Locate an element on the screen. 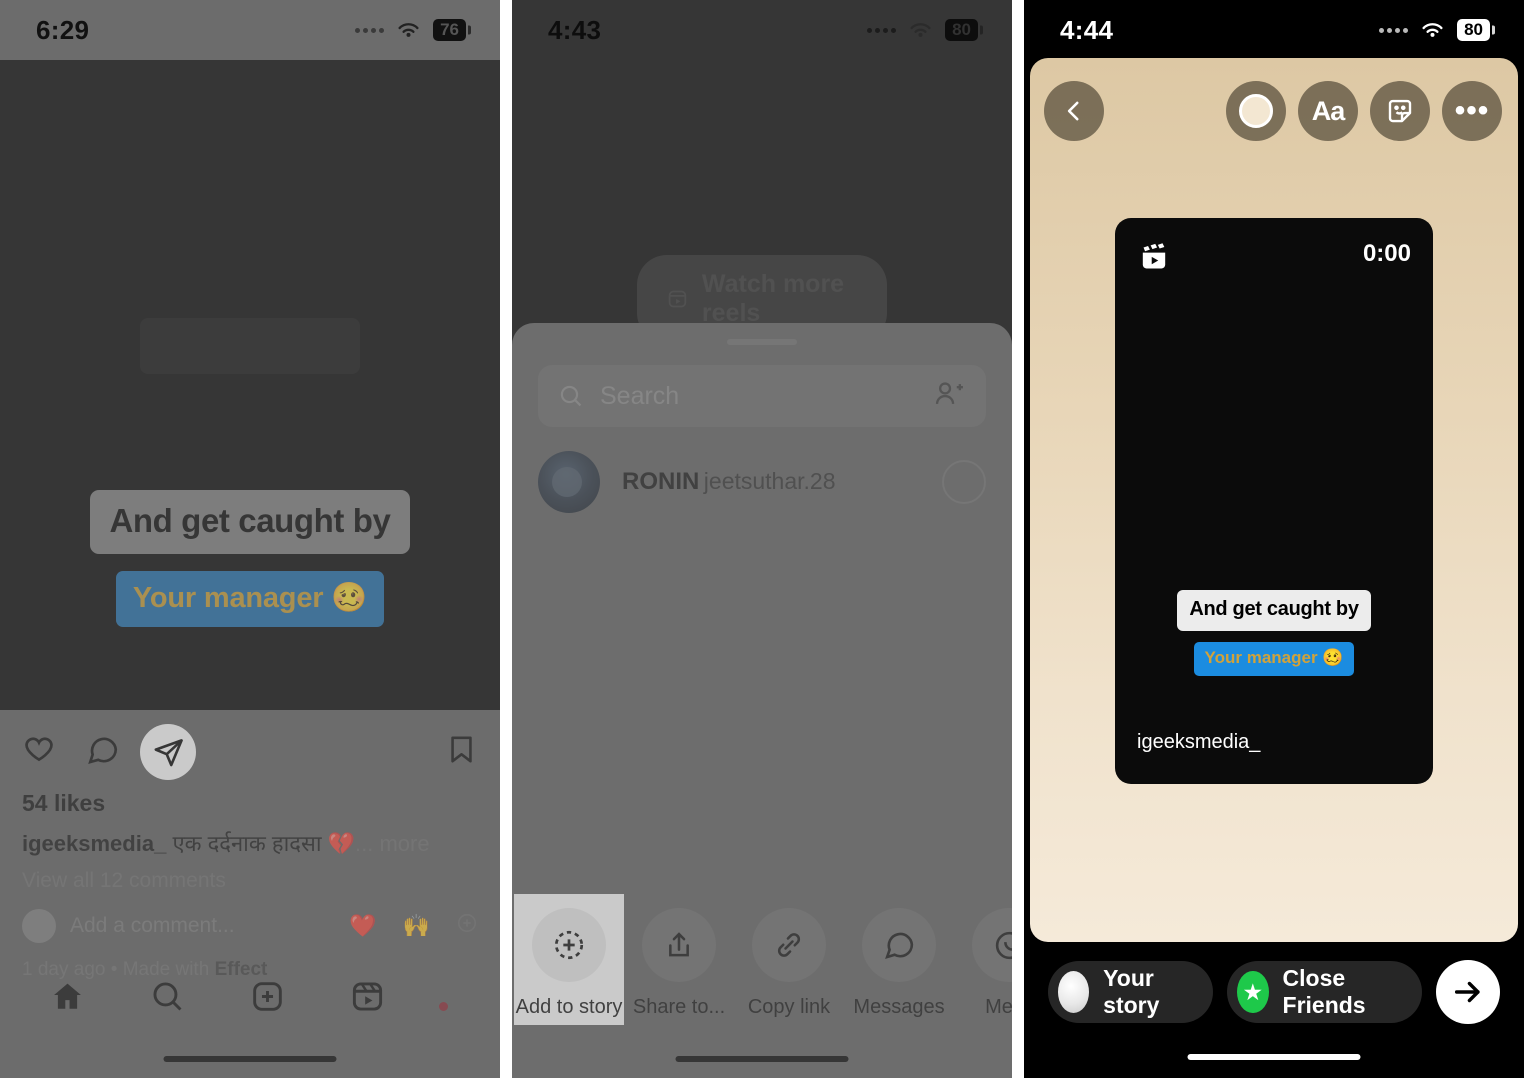 The image size is (1524, 1078). quick-reactions: ❤️ 🙌 is located at coordinates (413, 926).